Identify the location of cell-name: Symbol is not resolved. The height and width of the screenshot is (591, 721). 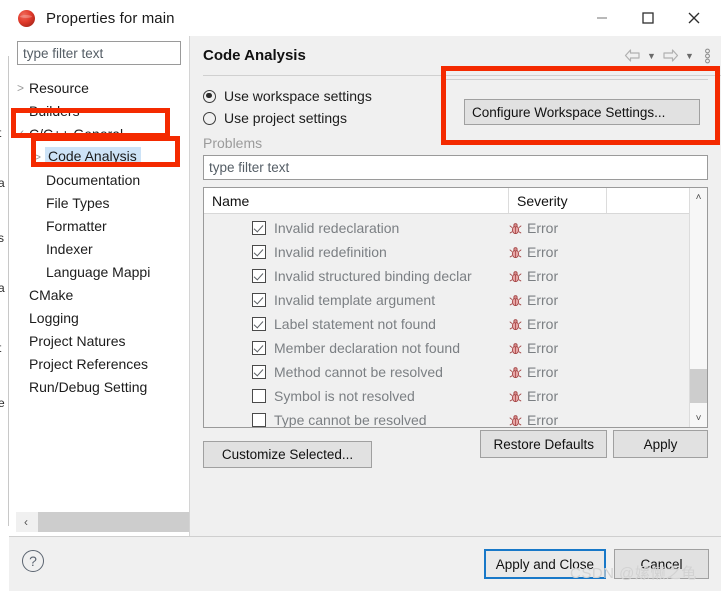
(356, 396).